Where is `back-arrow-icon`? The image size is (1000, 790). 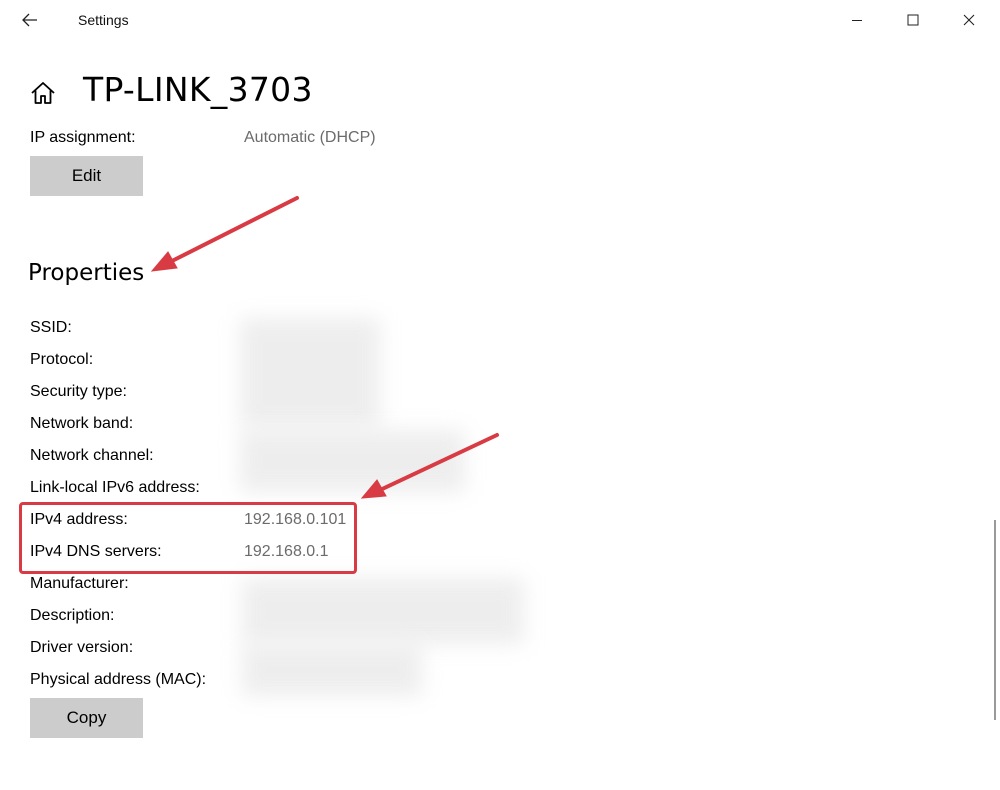 back-arrow-icon is located at coordinates (29, 20).